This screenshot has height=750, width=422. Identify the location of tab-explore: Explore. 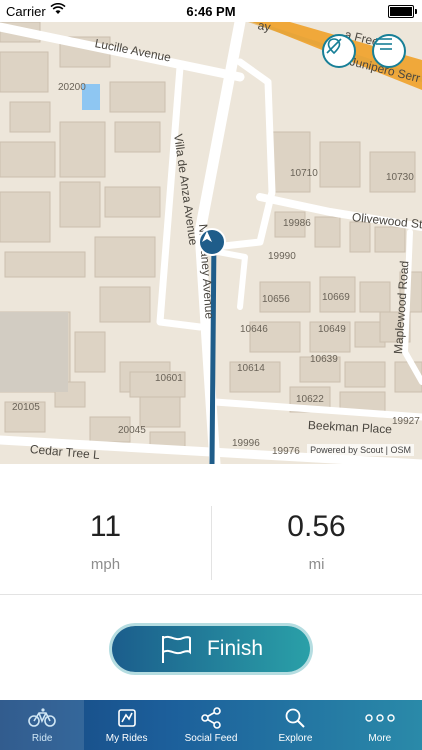
(295, 725).